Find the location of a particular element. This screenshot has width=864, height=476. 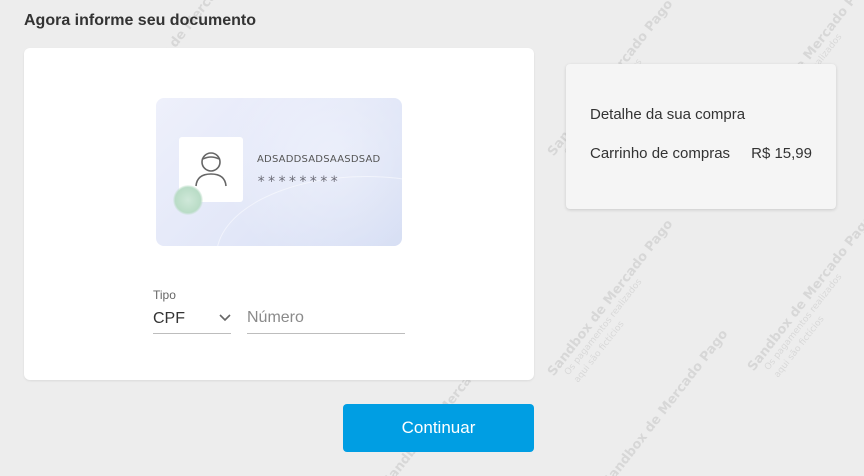

document-type-value: CPF is located at coordinates (169, 318).